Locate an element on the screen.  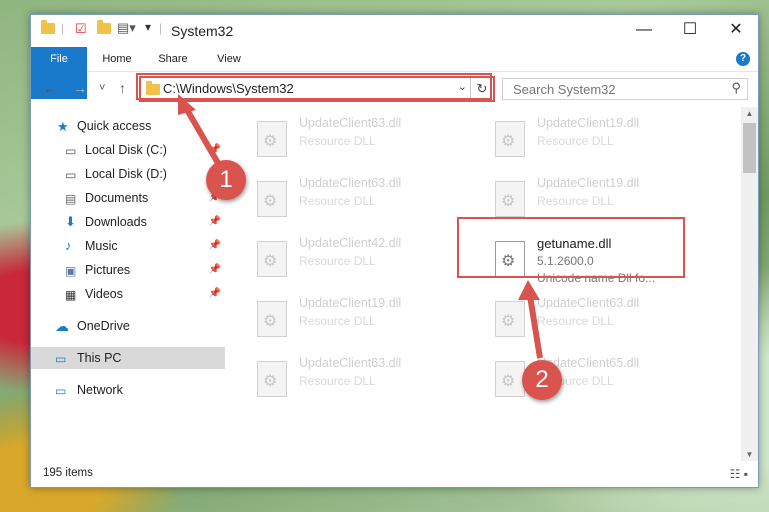
arrow-1-head is located at coordinates (187, 104).